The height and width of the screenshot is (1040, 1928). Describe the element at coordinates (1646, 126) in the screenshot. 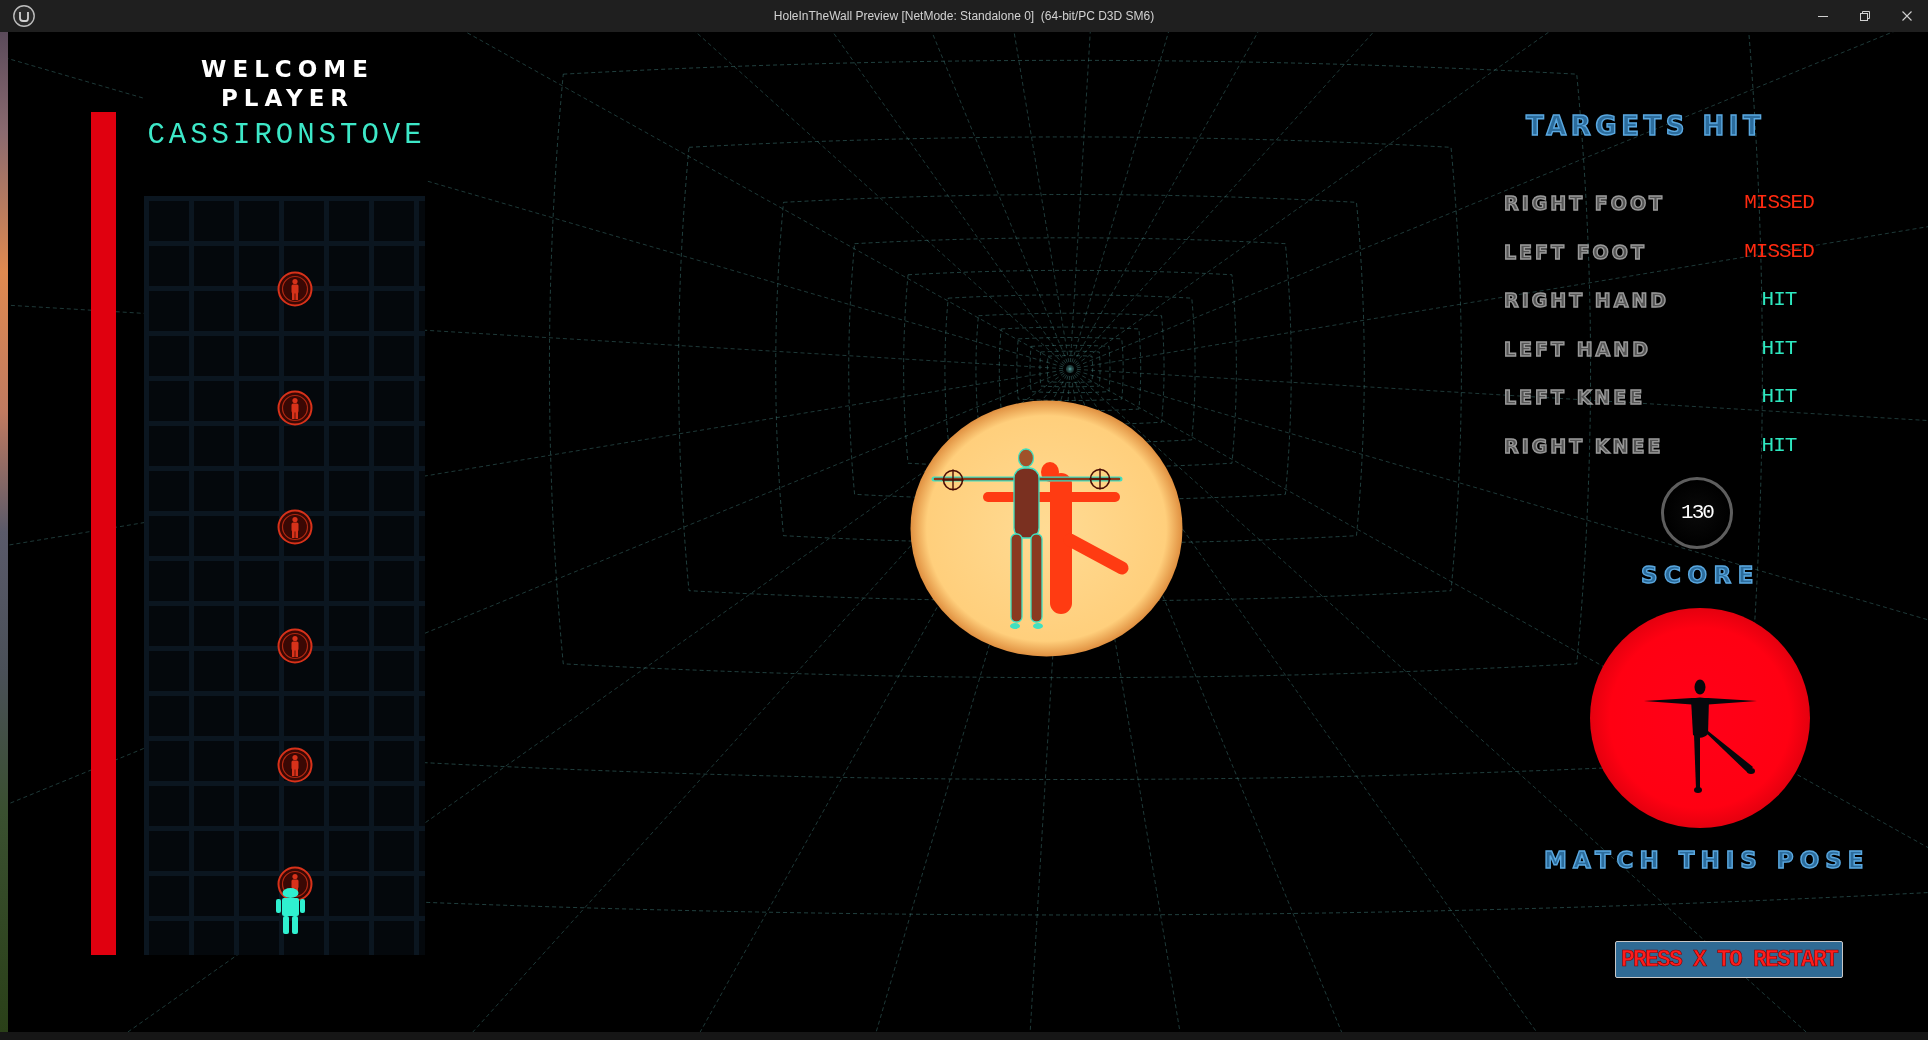

I see `targets-heading: TARGETS HIT` at that location.